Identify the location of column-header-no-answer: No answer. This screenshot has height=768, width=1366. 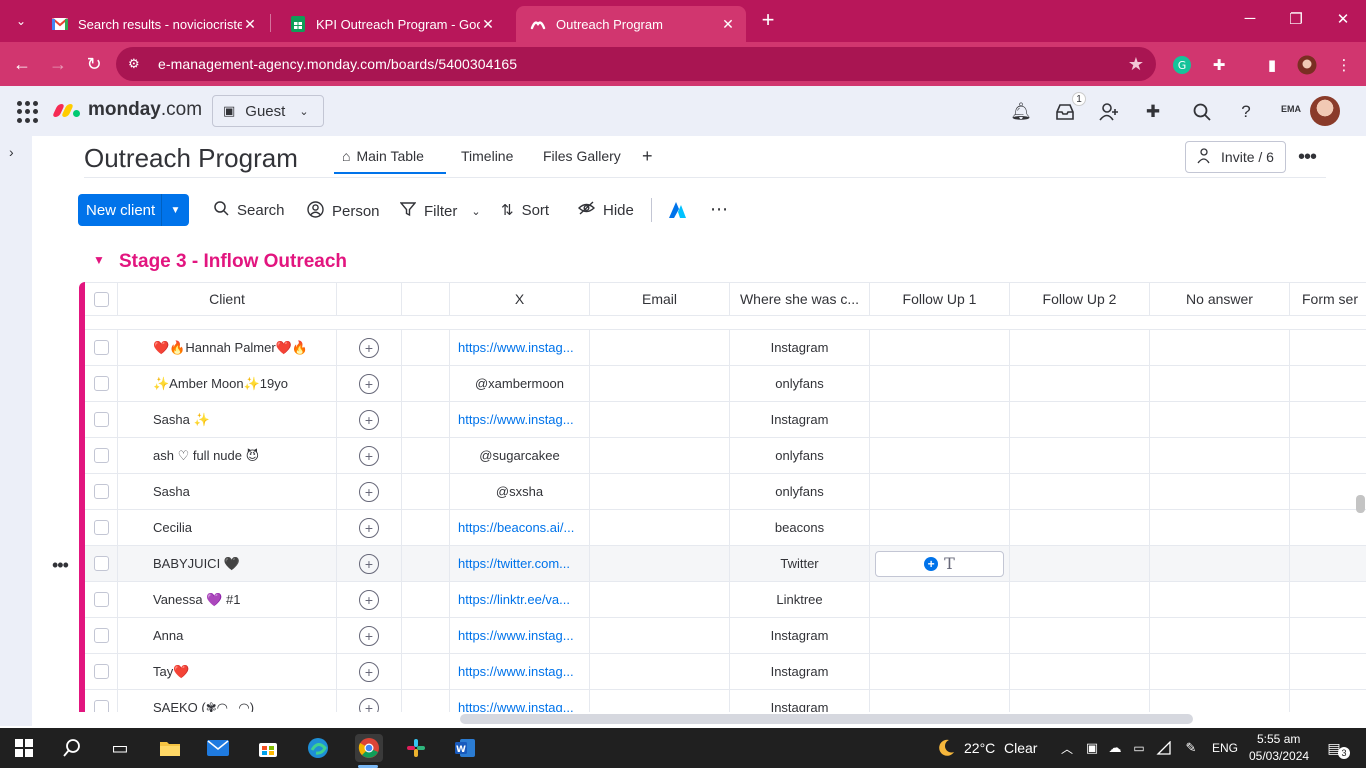
(1220, 299).